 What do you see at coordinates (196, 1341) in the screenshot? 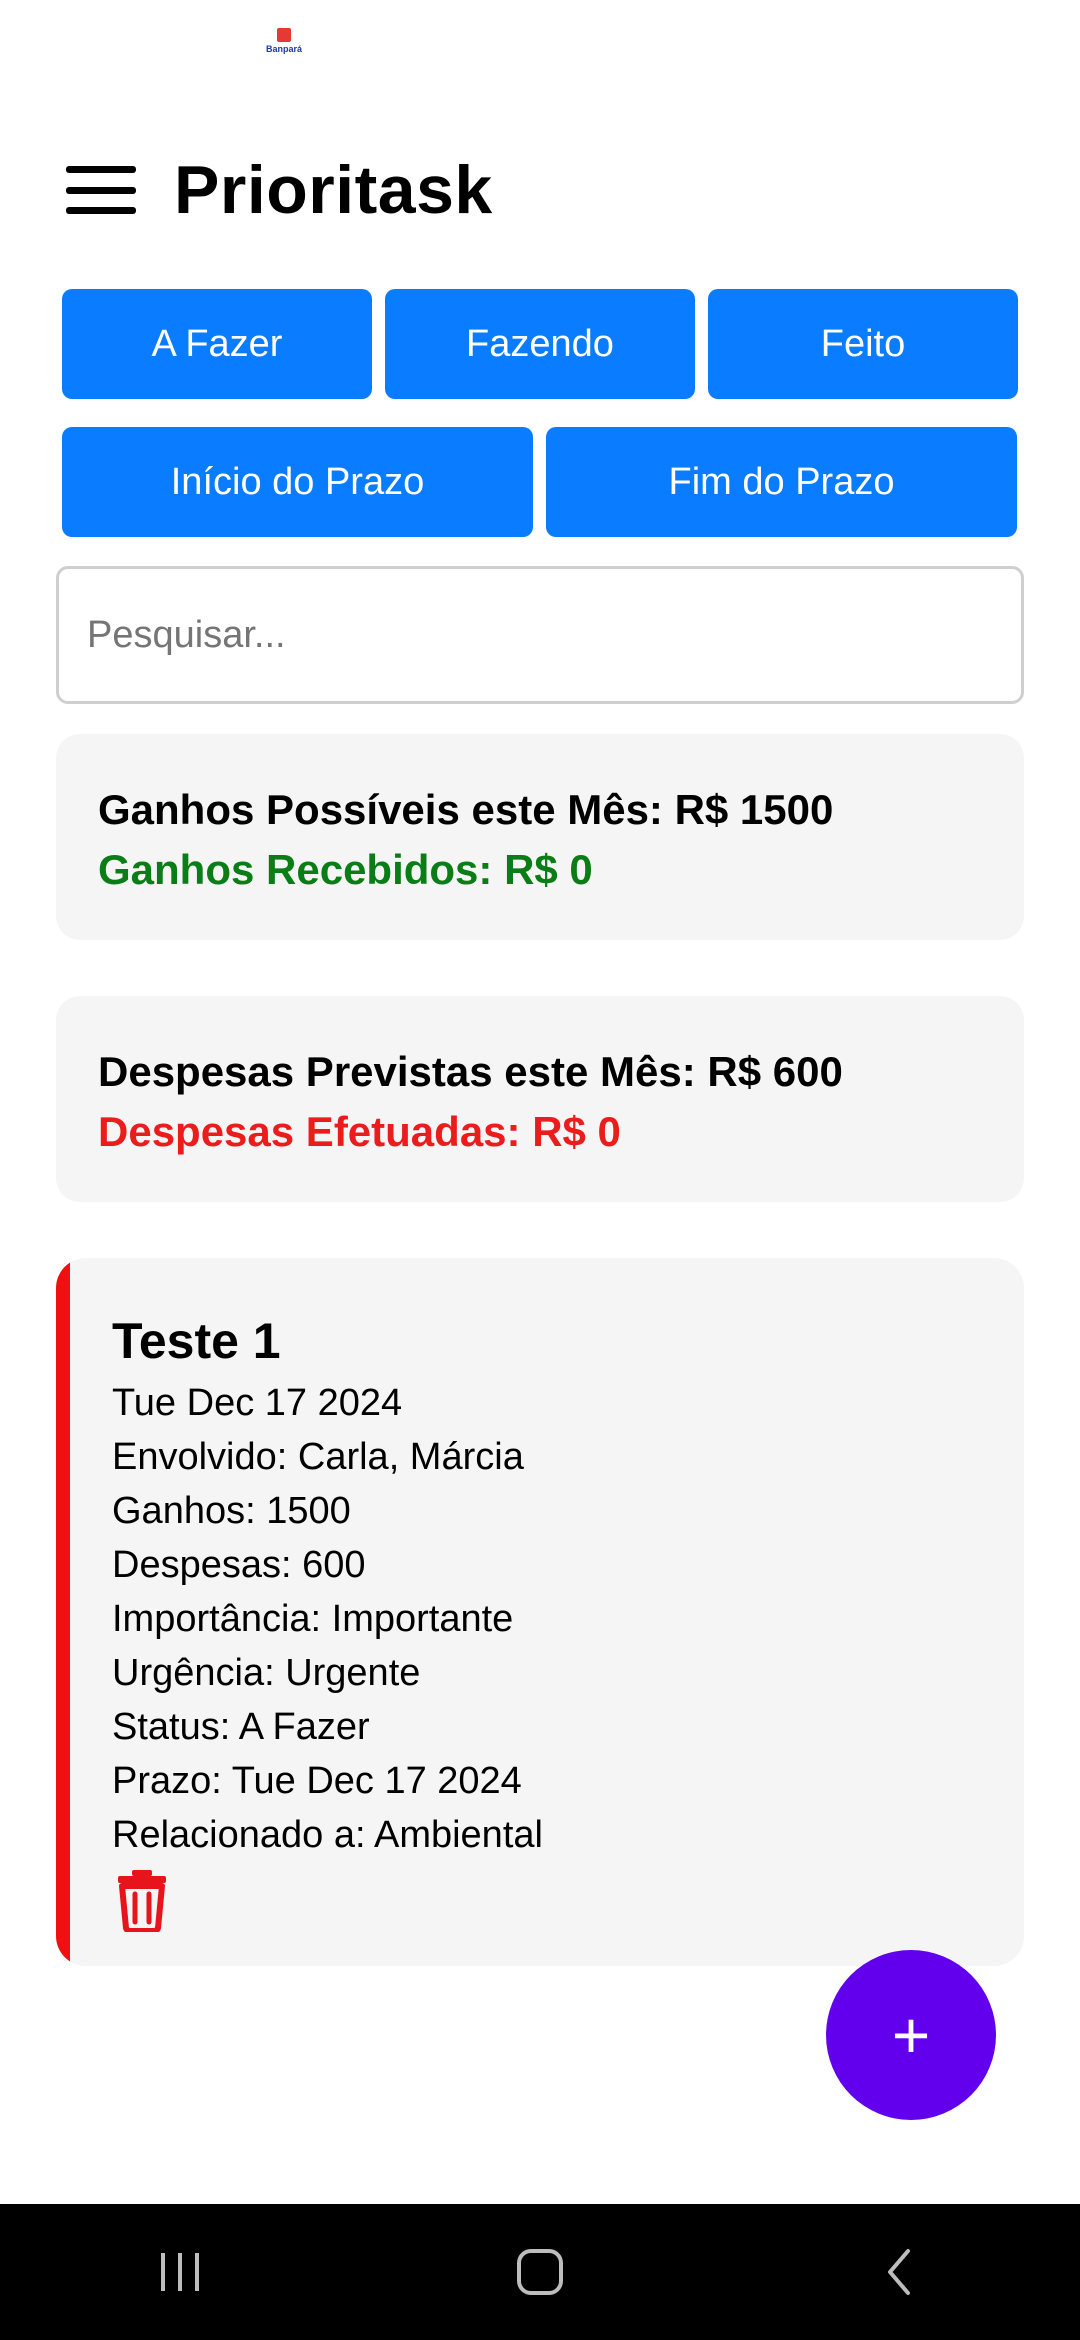
I see `task-title: Teste 1` at bounding box center [196, 1341].